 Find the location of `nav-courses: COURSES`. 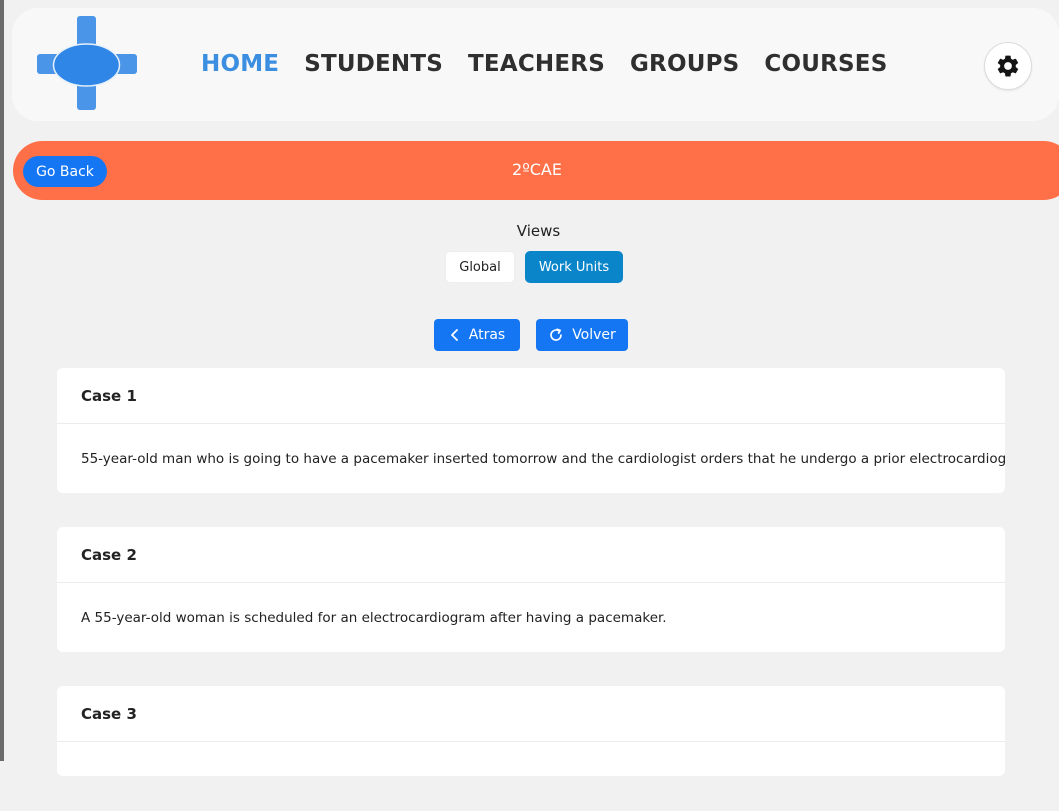

nav-courses: COURSES is located at coordinates (825, 64).